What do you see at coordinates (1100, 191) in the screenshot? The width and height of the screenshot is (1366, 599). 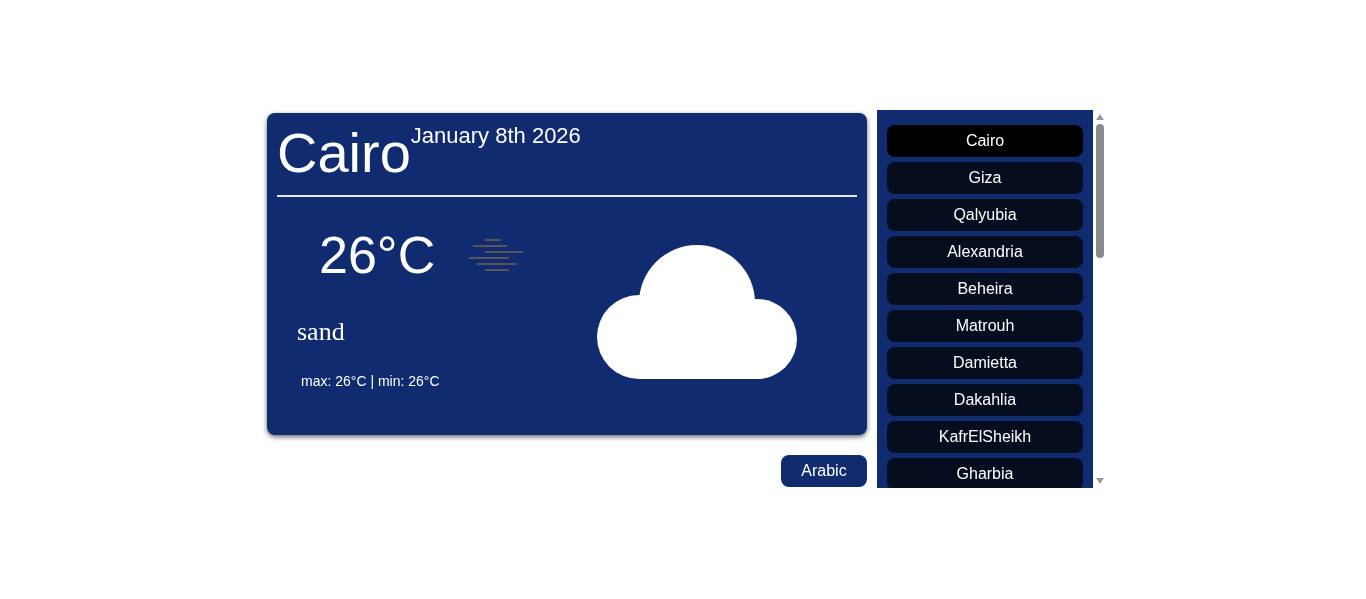 I see `scrollbar-thumb` at bounding box center [1100, 191].